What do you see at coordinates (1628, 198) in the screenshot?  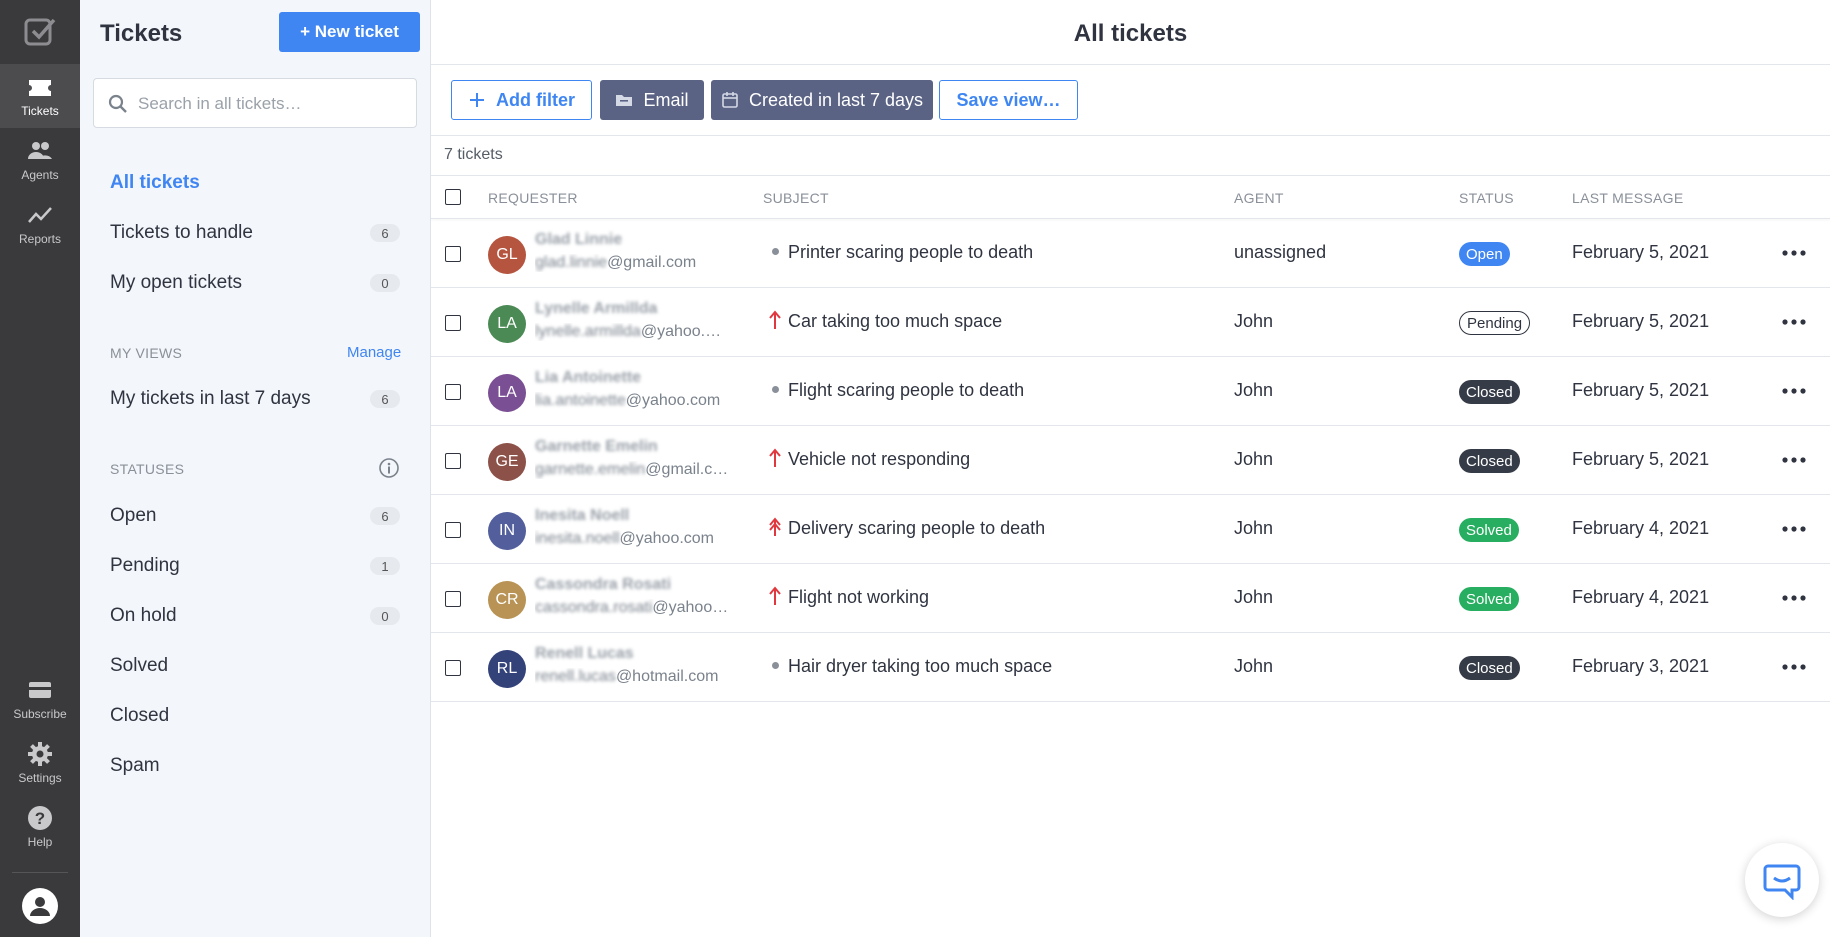 I see `column-header-last-message: LAST MESSAGE` at bounding box center [1628, 198].